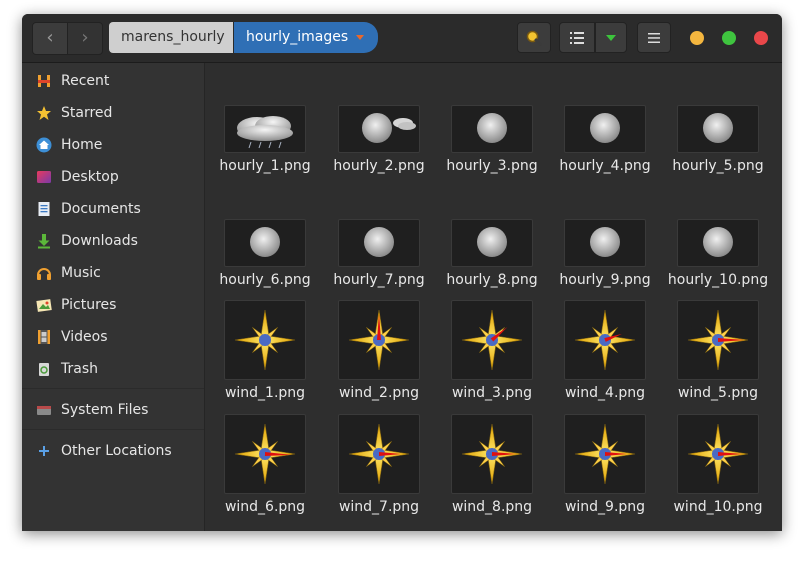 The height and width of the screenshot is (562, 804). I want to click on file-name: wind_1.png, so click(265, 393).